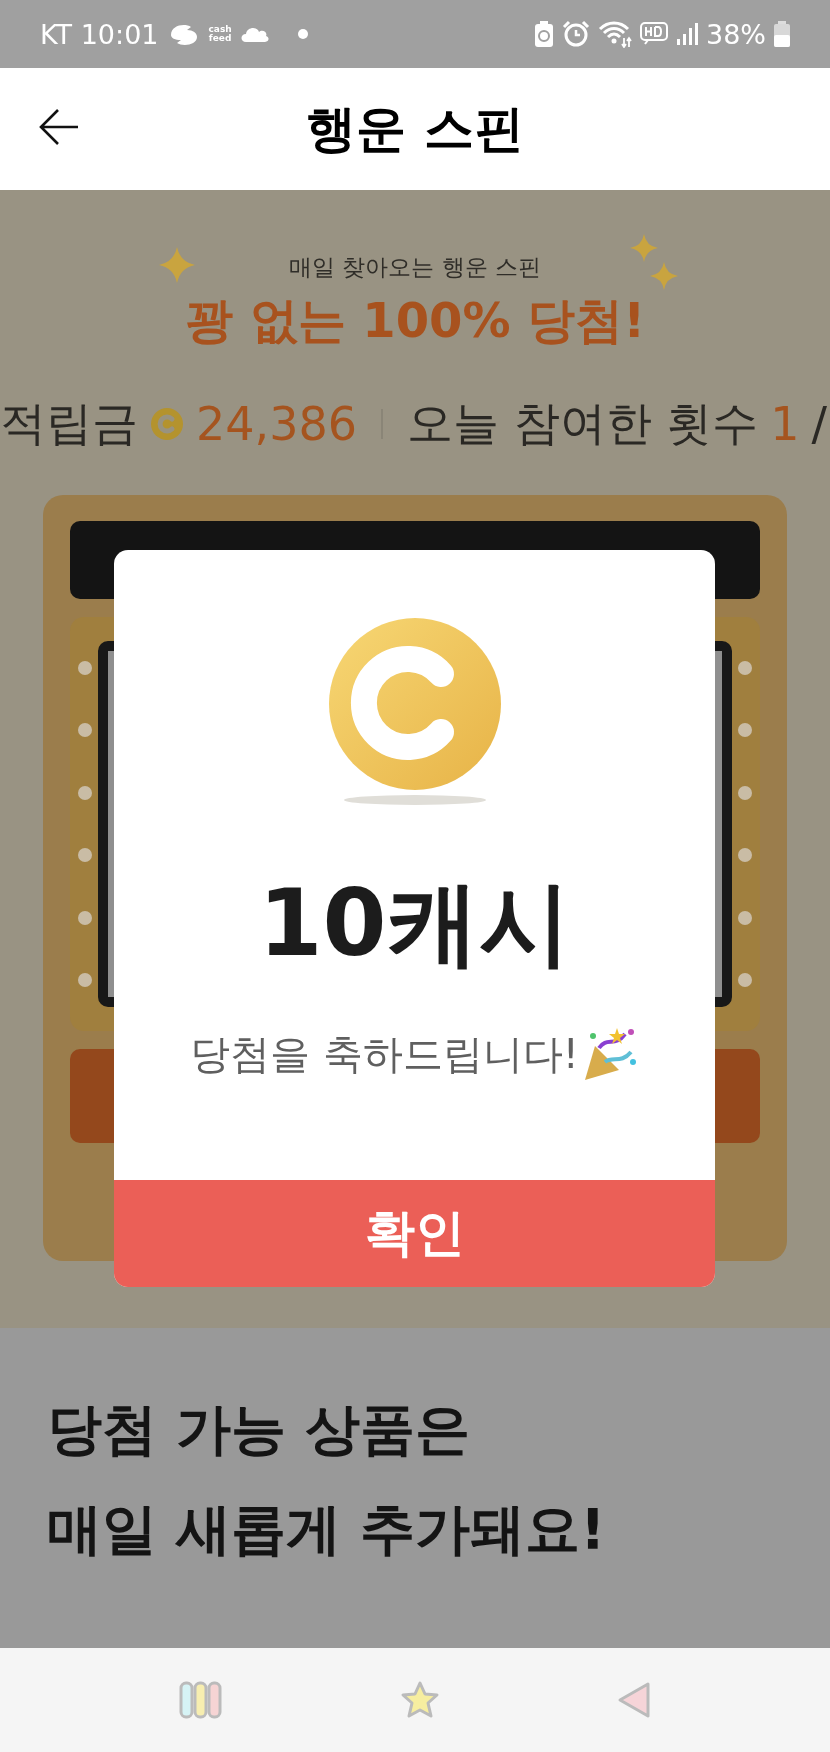 The image size is (830, 1752). I want to click on hd-icon, so click(654, 34).